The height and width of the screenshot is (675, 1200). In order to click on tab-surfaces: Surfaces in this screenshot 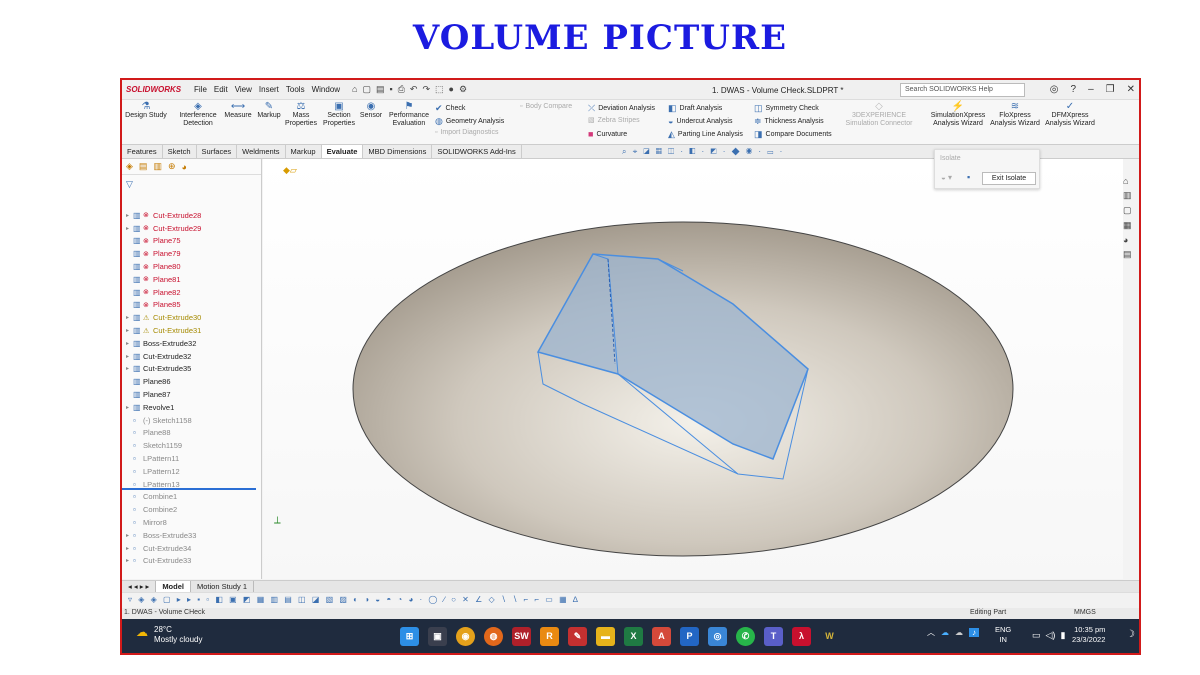, I will do `click(217, 151)`.